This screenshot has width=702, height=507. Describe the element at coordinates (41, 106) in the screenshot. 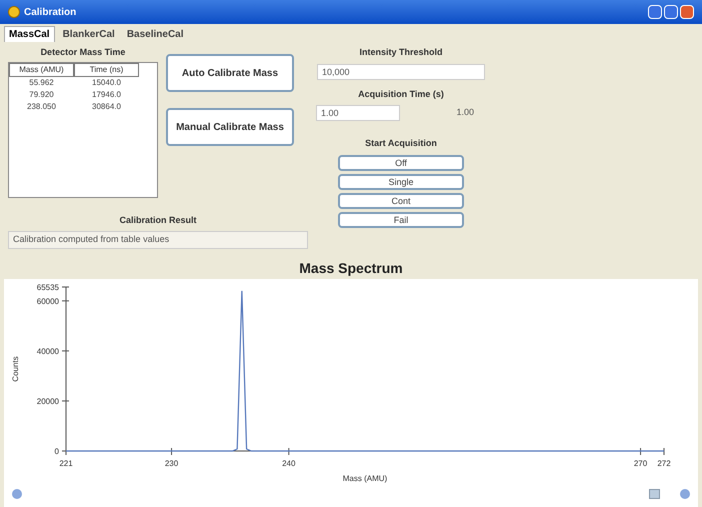

I see `table-cell-text: 238.050` at that location.